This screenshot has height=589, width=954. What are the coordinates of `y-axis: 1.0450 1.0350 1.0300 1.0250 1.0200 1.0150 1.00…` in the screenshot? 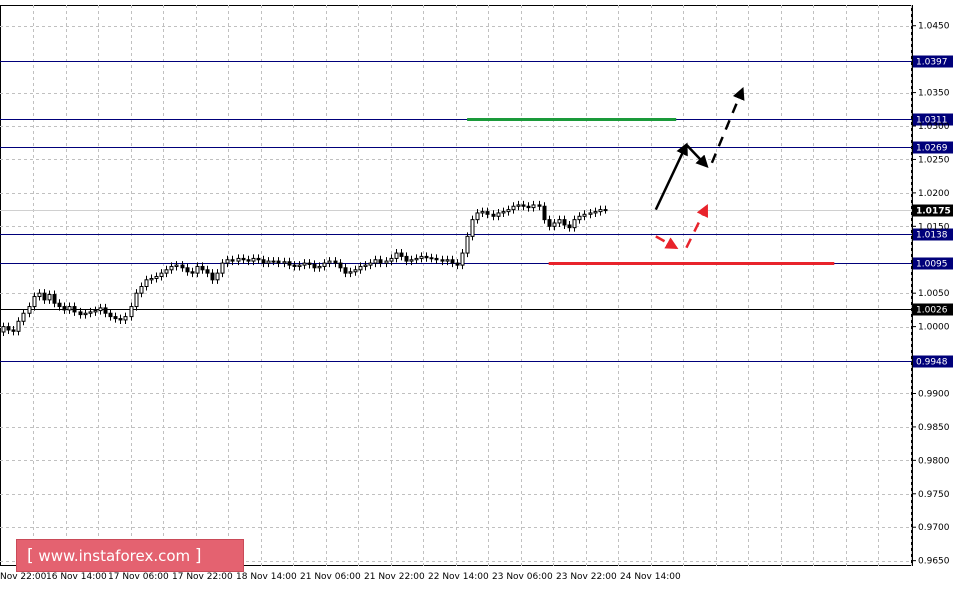 It's located at (931, 286).